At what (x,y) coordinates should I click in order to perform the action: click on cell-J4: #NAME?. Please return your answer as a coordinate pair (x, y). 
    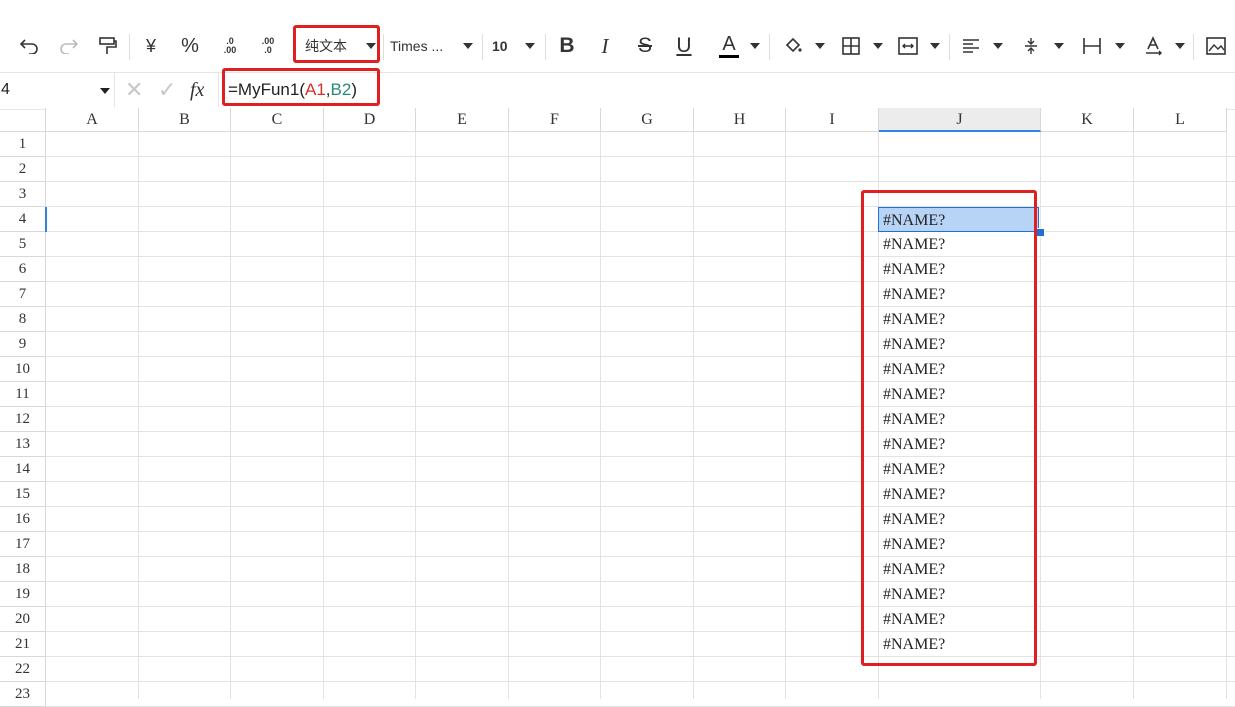
    Looking at the image, I should click on (958, 219).